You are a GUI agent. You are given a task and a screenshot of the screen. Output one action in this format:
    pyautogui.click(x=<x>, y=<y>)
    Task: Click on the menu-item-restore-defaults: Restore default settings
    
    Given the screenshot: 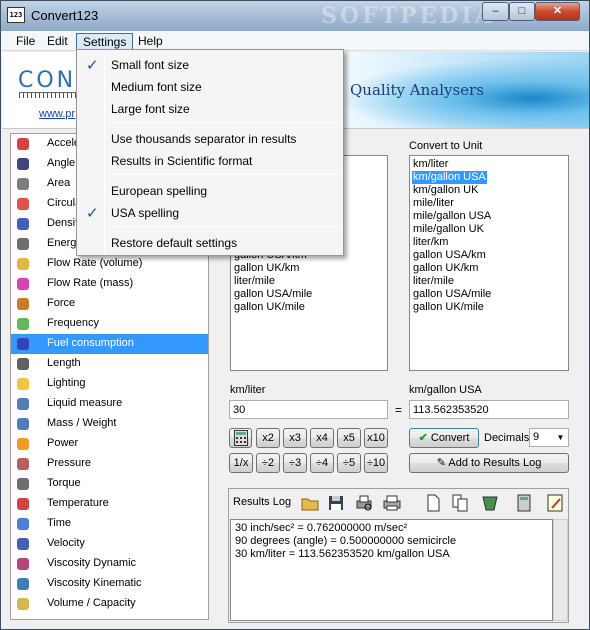 What is the action you would take?
    pyautogui.click(x=210, y=243)
    